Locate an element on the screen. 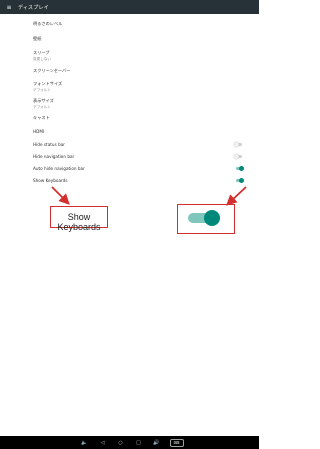 Image resolution: width=320 pixels, height=449 pixels. callout-label-box: Show Keyboards is located at coordinates (79, 219).